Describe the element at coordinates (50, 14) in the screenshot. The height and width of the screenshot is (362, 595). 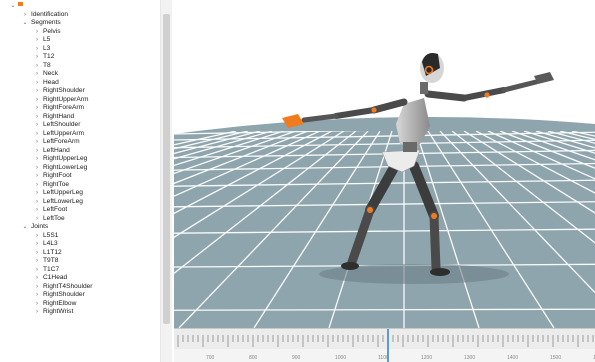
I see `tree-item-label: Identification` at that location.